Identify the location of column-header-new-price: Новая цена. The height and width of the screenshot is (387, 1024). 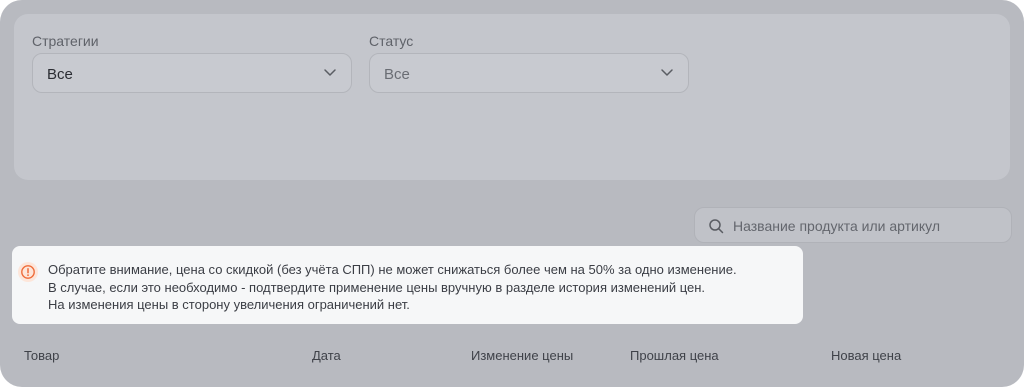
(866, 355).